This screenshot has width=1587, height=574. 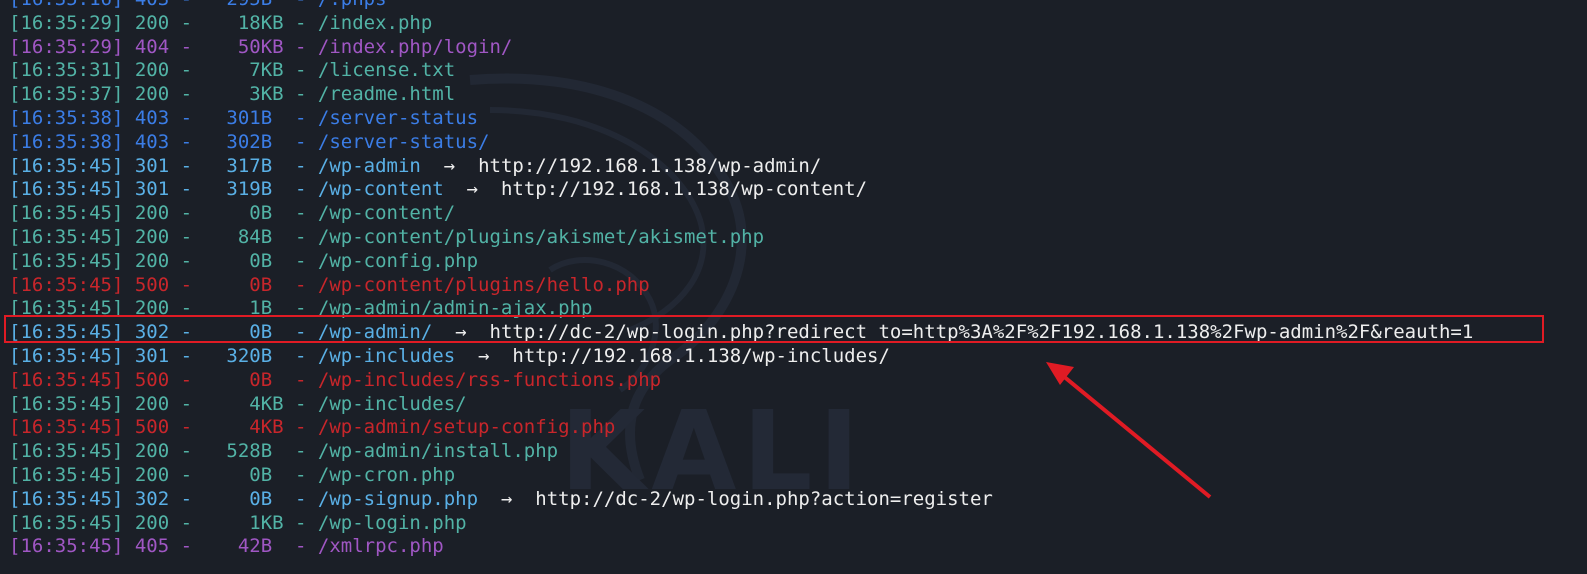 What do you see at coordinates (243, 141) in the screenshot?
I see `log-size: 302B` at bounding box center [243, 141].